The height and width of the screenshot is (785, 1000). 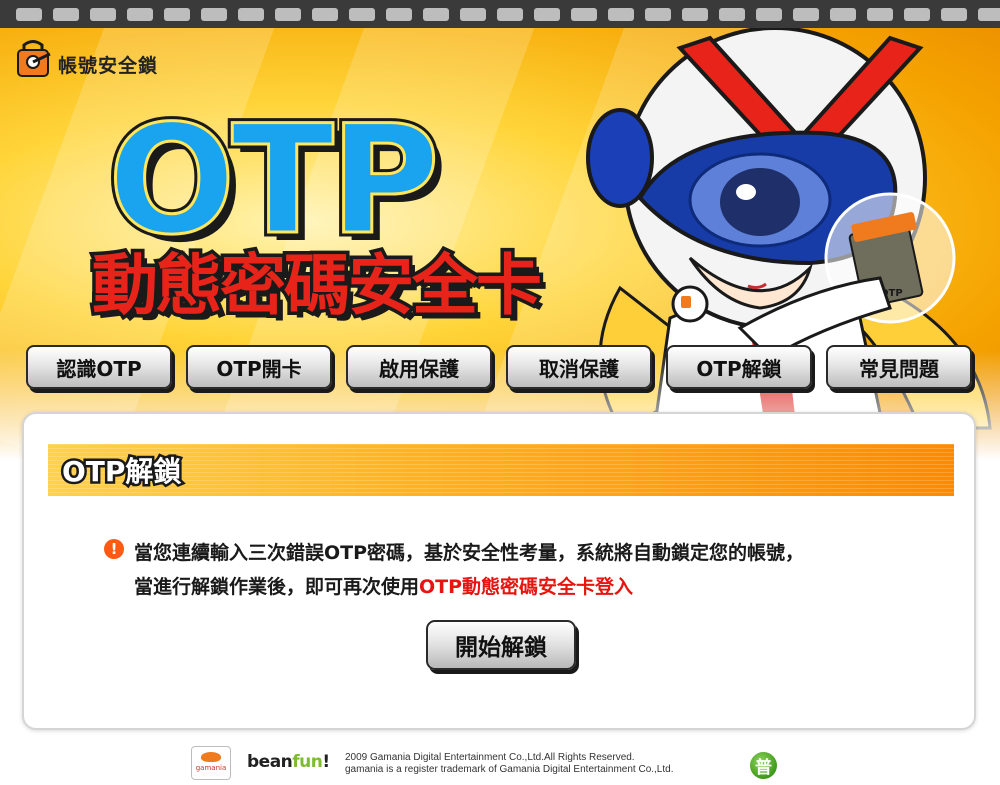 What do you see at coordinates (899, 367) in the screenshot?
I see `nav-button-faq: 常見問題` at bounding box center [899, 367].